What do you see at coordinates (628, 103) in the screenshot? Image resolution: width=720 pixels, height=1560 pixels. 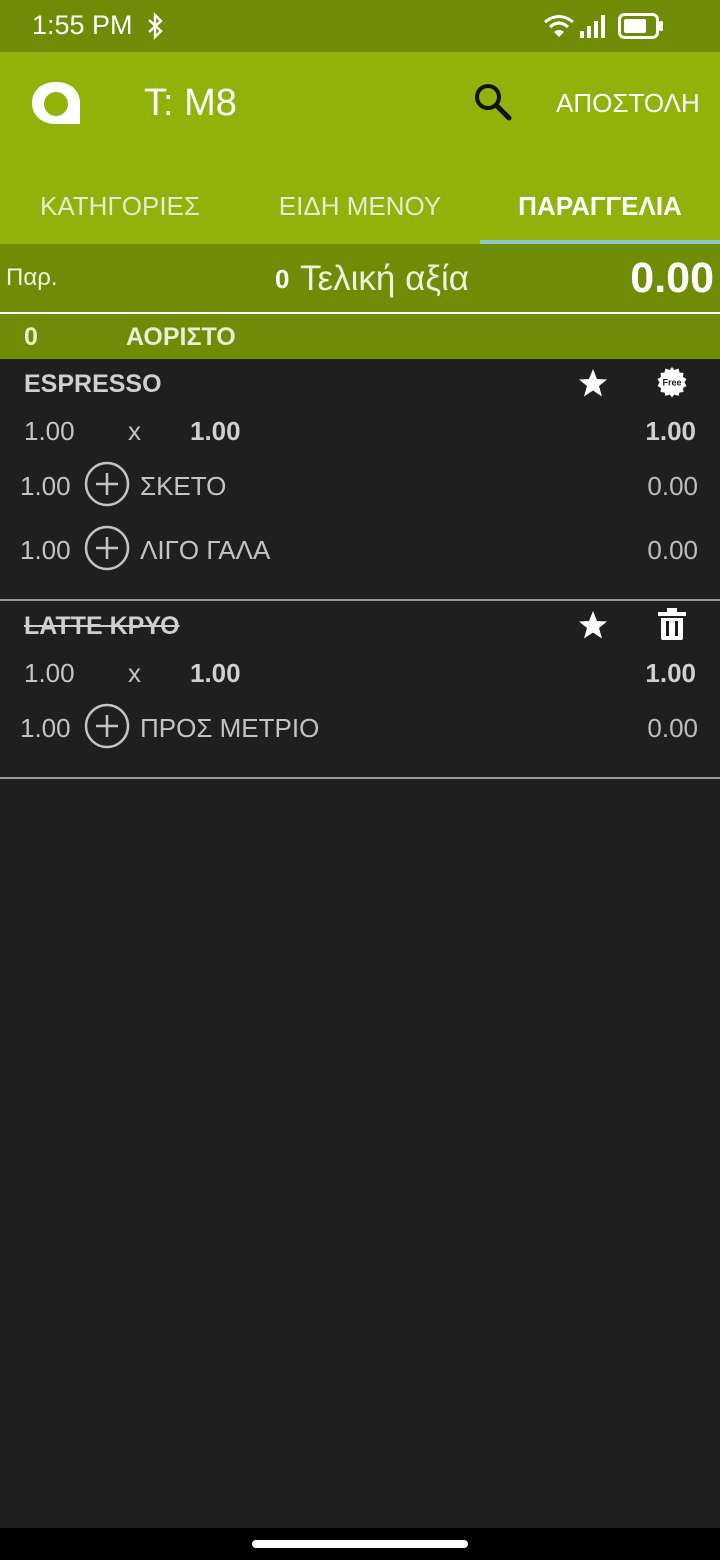 I see `send-button: ΑΠΟΣΤΟΛΗ` at bounding box center [628, 103].